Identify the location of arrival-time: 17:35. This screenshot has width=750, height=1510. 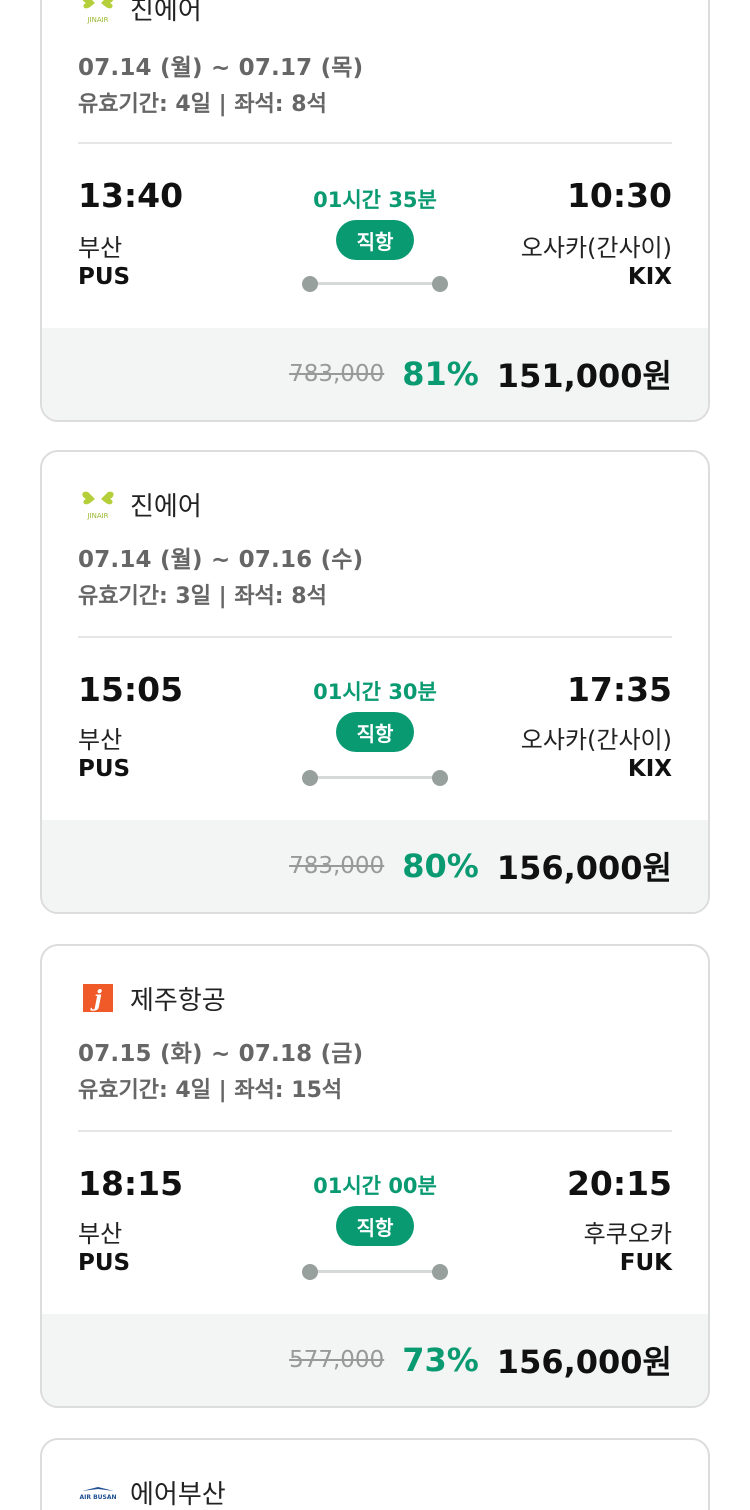
(619, 689).